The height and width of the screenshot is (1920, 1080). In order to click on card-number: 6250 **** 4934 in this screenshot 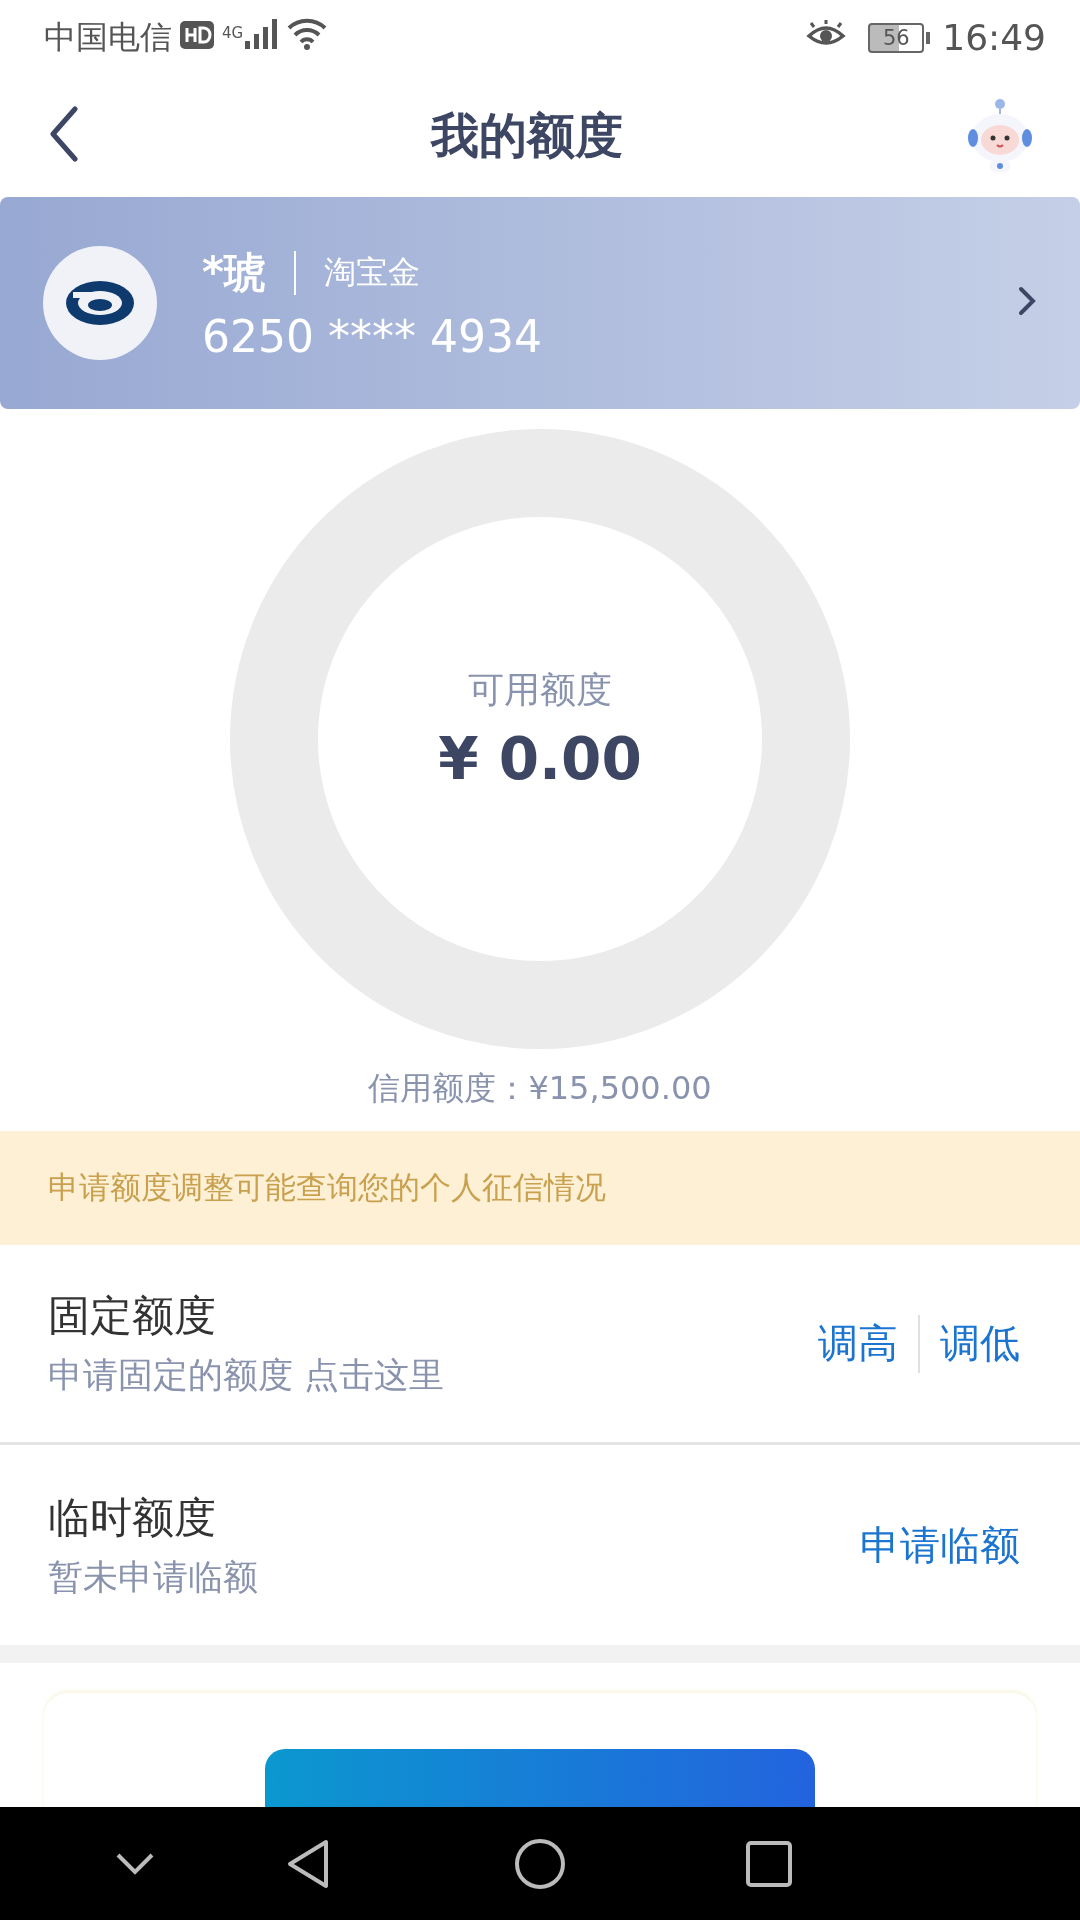, I will do `click(372, 336)`.